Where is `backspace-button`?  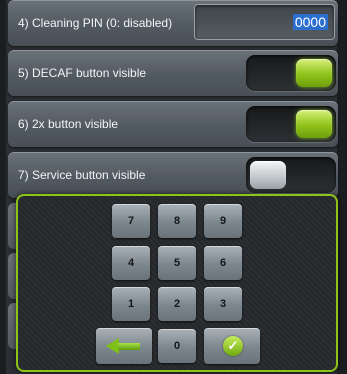 backspace-button is located at coordinates (124, 346).